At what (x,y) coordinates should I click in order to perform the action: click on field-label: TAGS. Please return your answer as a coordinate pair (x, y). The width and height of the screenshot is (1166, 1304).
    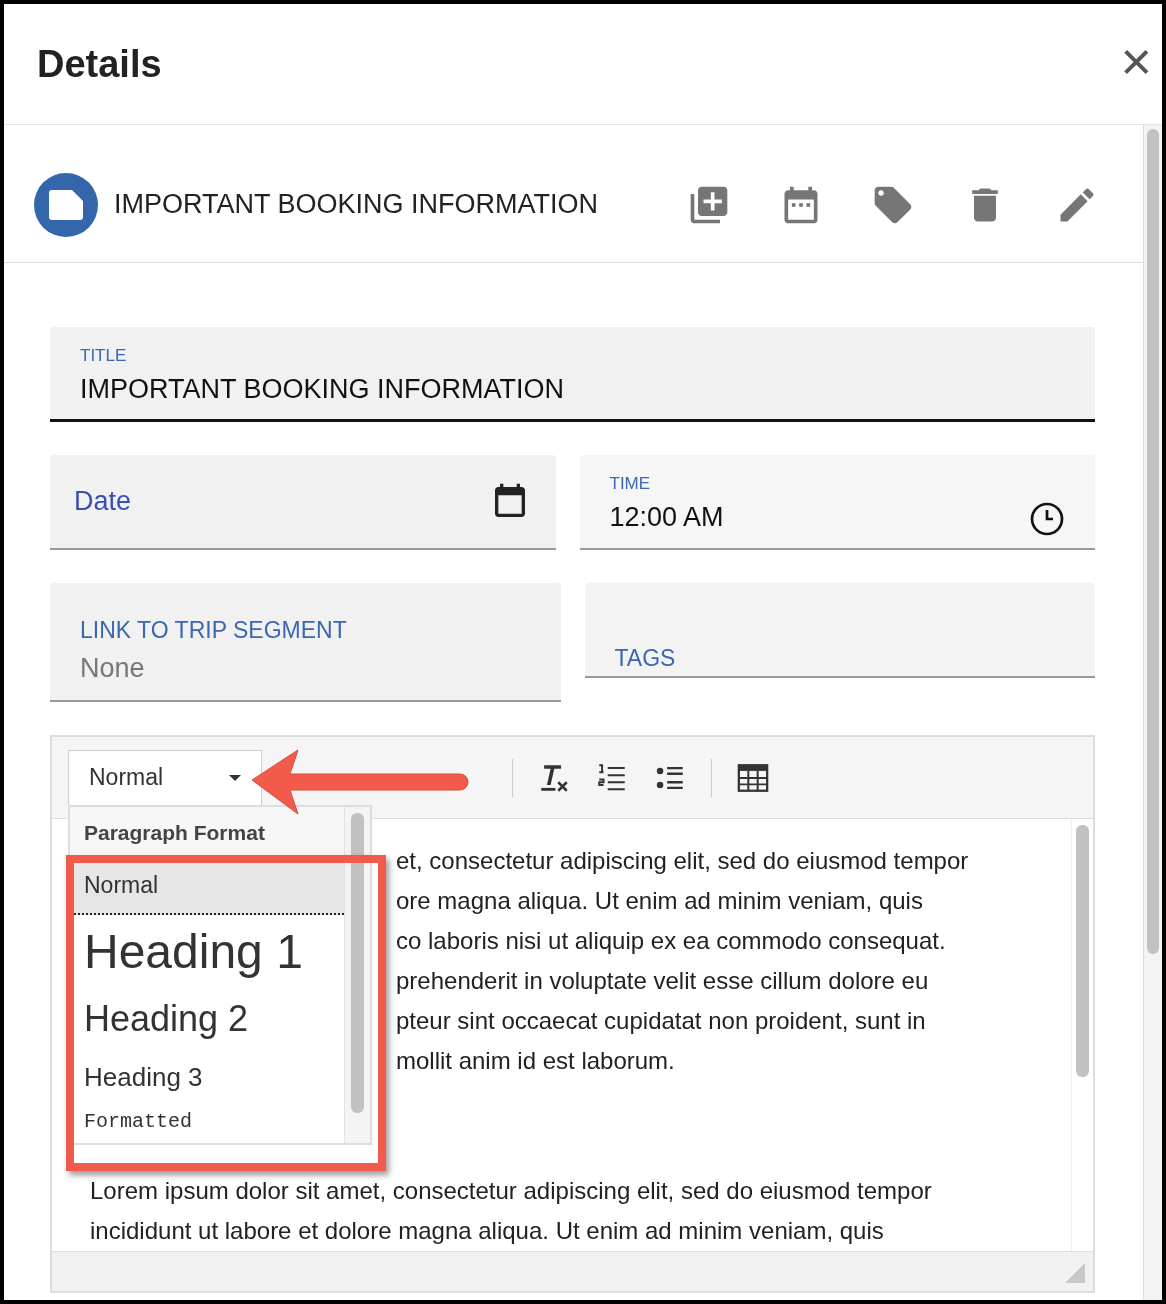
    Looking at the image, I should click on (645, 658).